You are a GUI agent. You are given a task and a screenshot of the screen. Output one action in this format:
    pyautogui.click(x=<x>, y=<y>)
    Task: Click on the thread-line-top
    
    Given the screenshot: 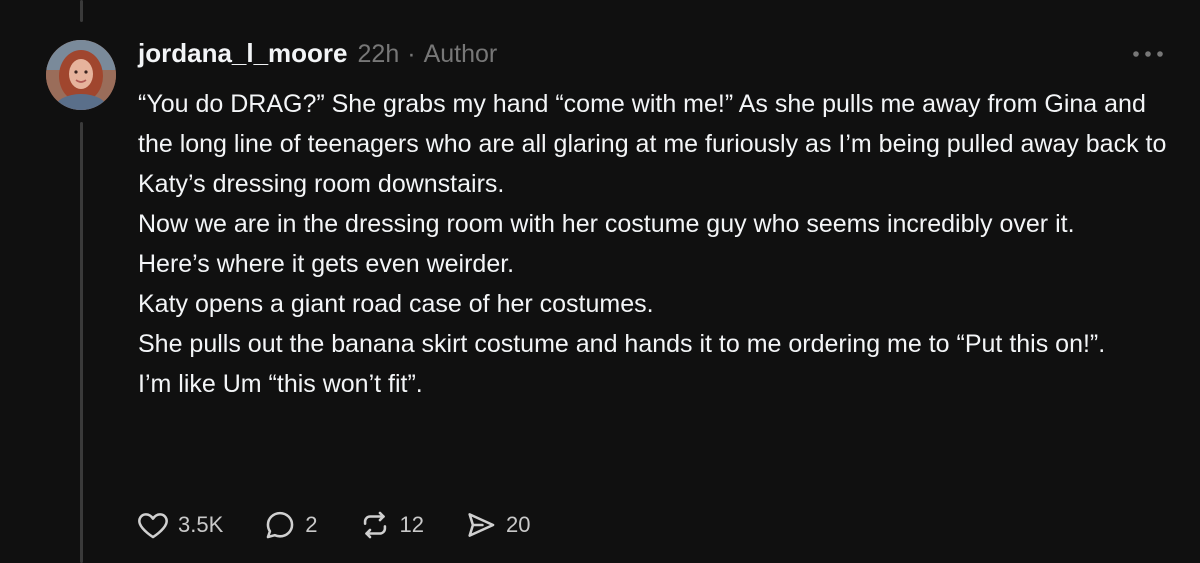 What is the action you would take?
    pyautogui.click(x=81, y=11)
    